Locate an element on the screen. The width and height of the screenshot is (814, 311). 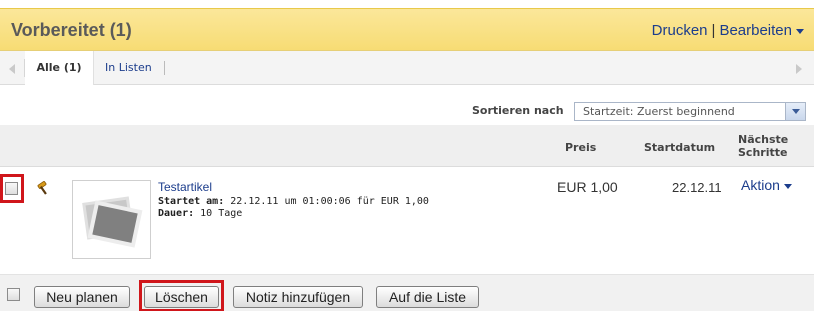
column-price: Preis is located at coordinates (581, 147).